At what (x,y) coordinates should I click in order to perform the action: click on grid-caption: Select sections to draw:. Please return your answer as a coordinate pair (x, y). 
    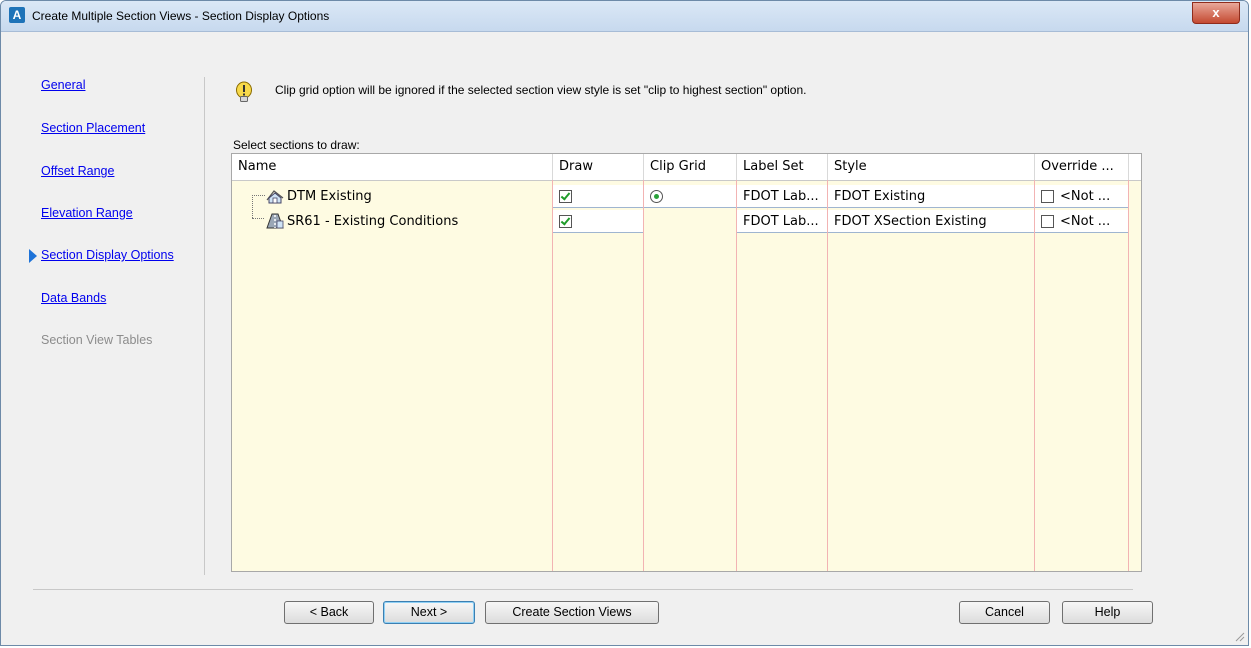
    Looking at the image, I should click on (296, 145).